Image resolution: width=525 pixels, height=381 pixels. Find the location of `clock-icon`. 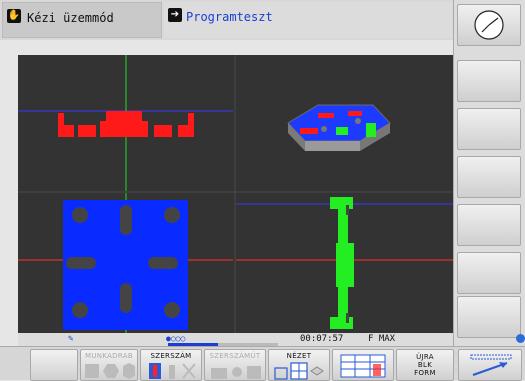

clock-icon is located at coordinates (489, 25).